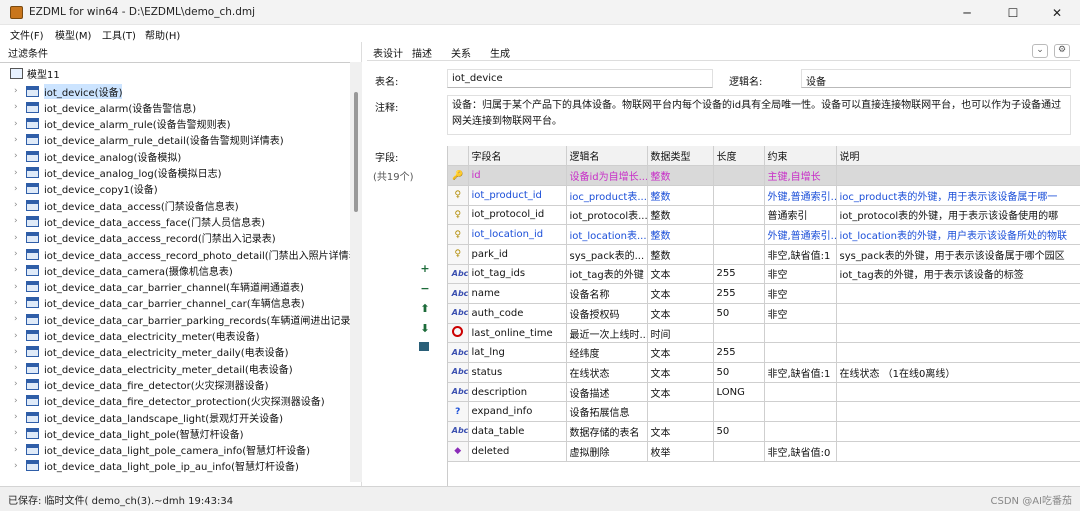 The width and height of the screenshot is (1080, 511). What do you see at coordinates (958, 156) in the screenshot?
I see `grid-header-description: 说明` at bounding box center [958, 156].